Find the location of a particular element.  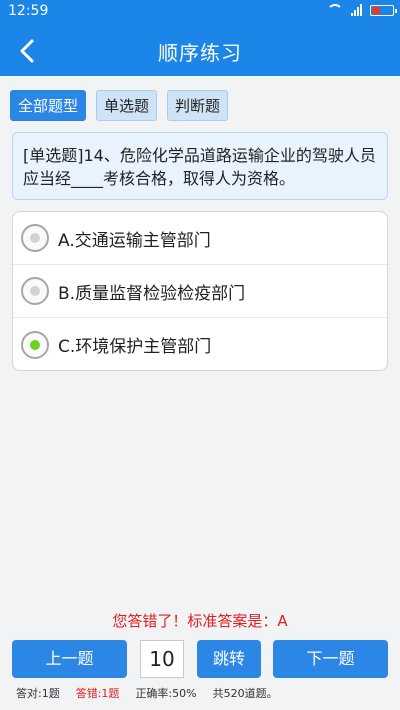

accuracy-rate: 正确率:50% is located at coordinates (166, 693).